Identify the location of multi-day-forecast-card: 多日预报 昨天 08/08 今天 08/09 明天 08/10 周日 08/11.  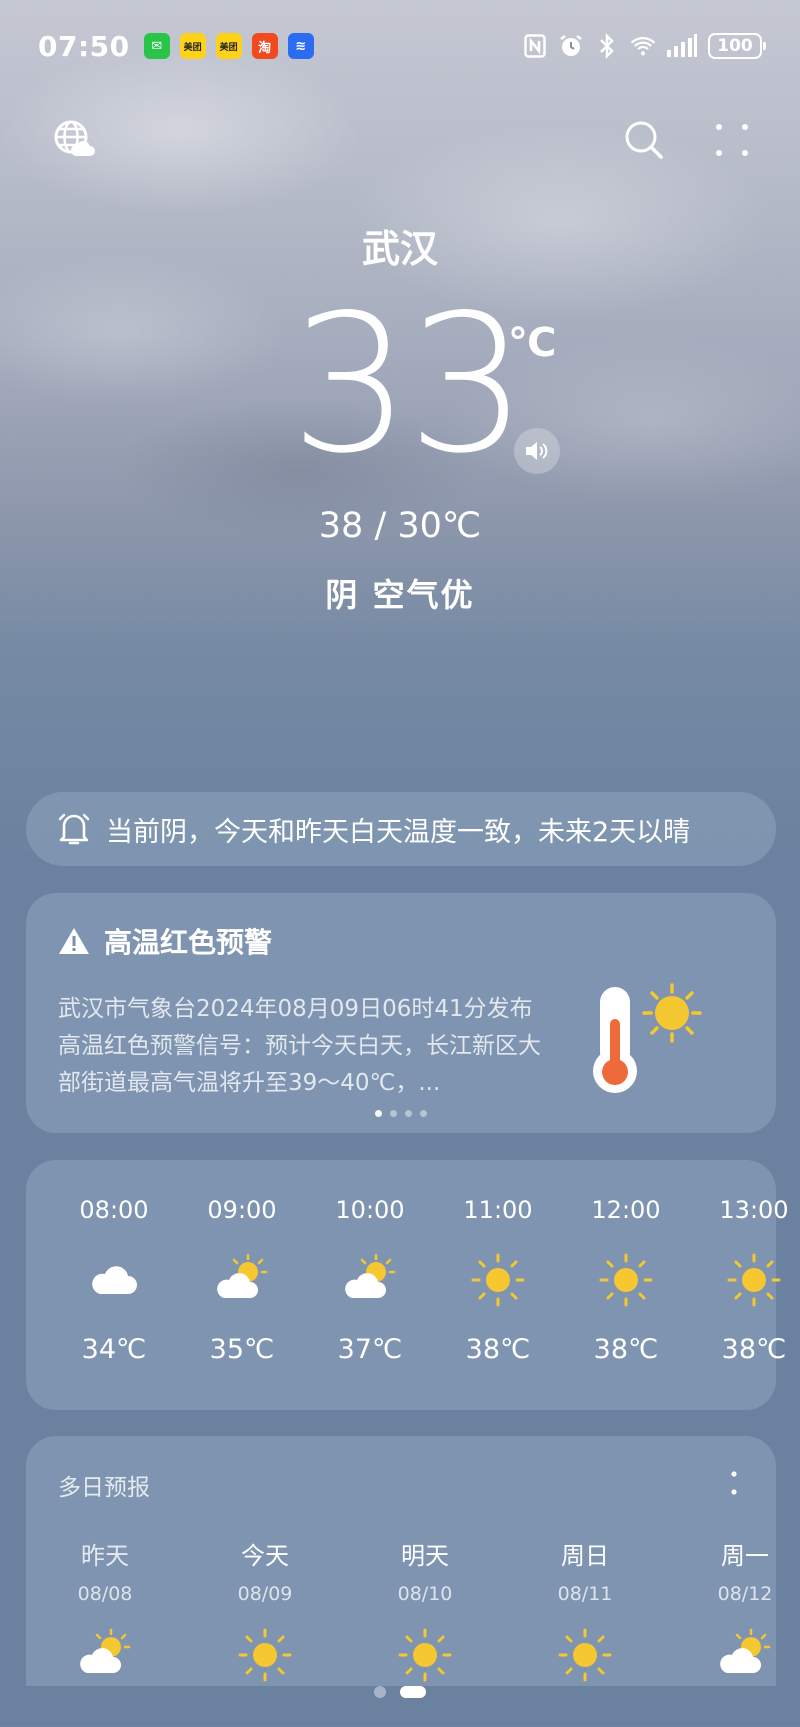
(401, 1561).